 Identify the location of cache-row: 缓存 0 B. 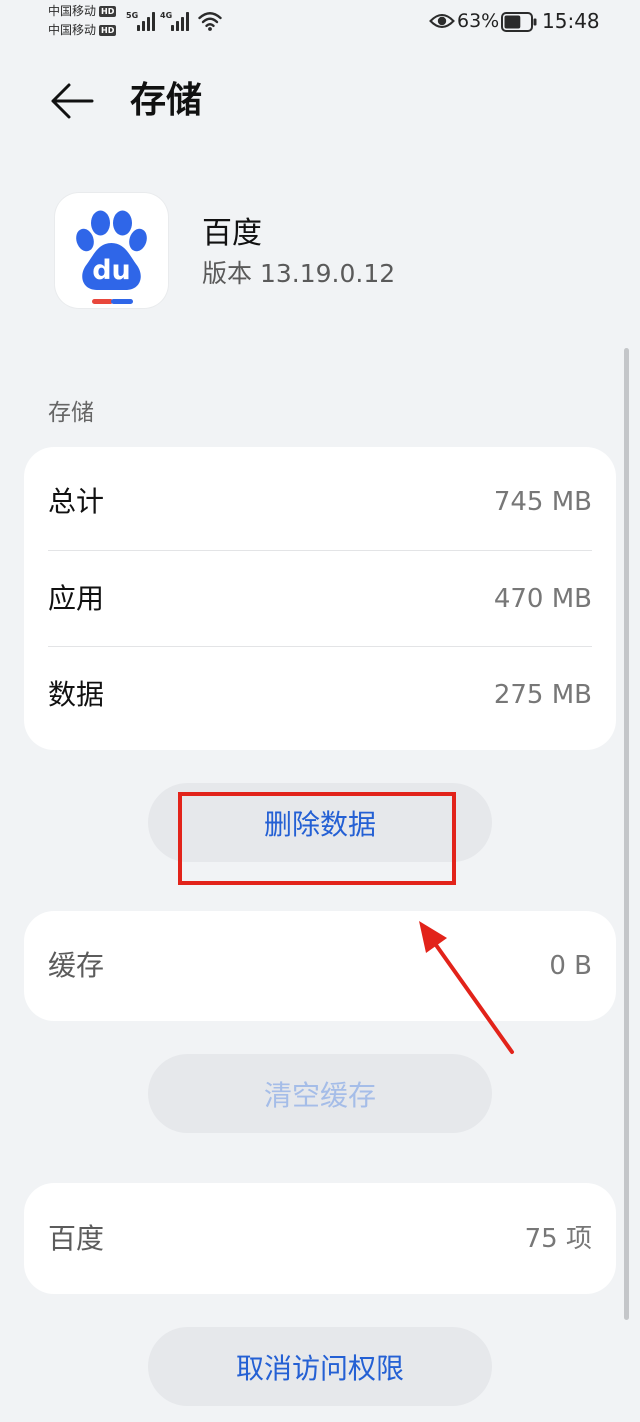
(320, 966).